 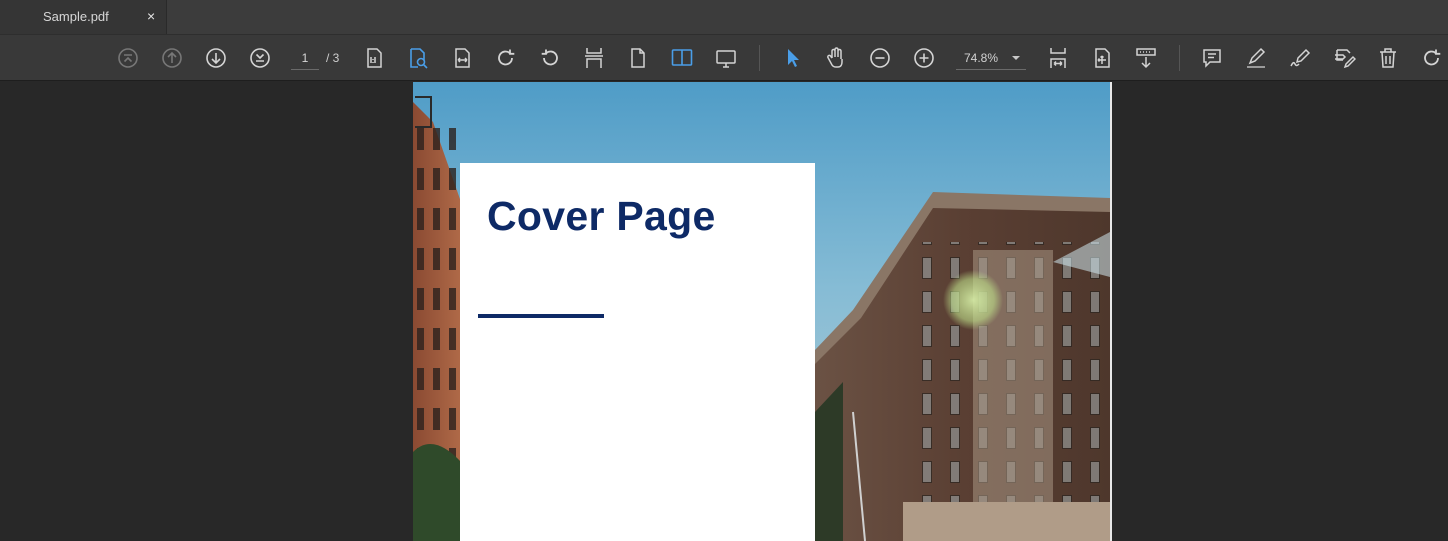 I want to click on zoom-in-icon, so click(x=924, y=58).